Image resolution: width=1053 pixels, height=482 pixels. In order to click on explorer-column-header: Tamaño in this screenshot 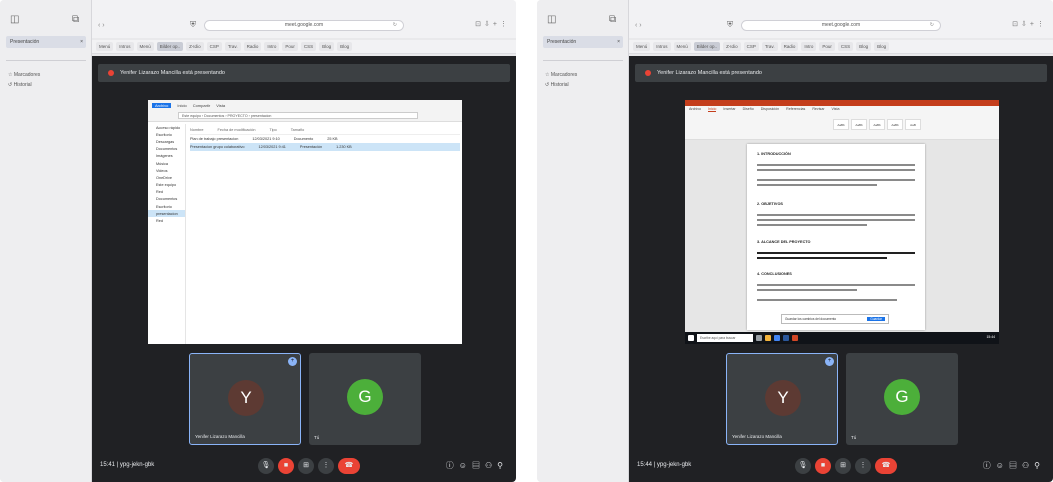, I will do `click(298, 130)`.